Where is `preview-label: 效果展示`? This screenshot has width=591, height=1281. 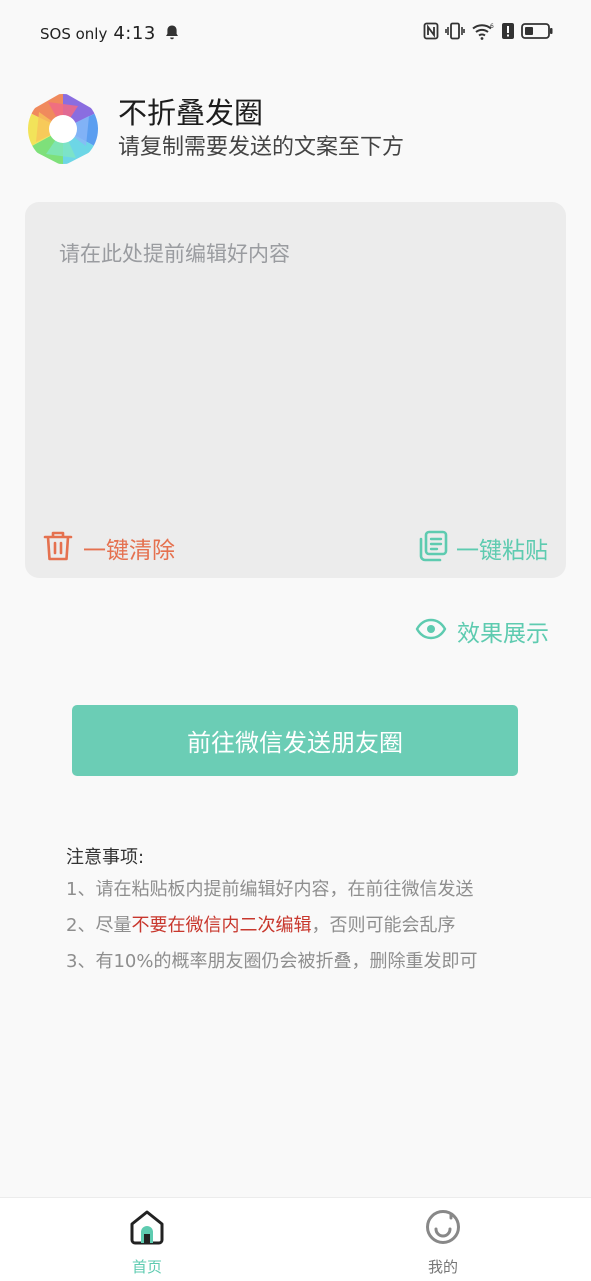 preview-label: 效果展示 is located at coordinates (503, 634).